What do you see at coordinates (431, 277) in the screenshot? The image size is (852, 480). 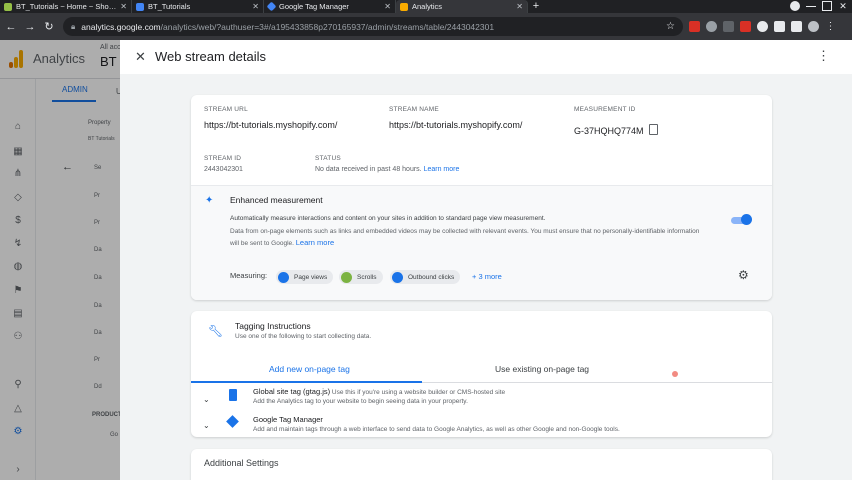 I see `chip-label: Outbound clicks` at bounding box center [431, 277].